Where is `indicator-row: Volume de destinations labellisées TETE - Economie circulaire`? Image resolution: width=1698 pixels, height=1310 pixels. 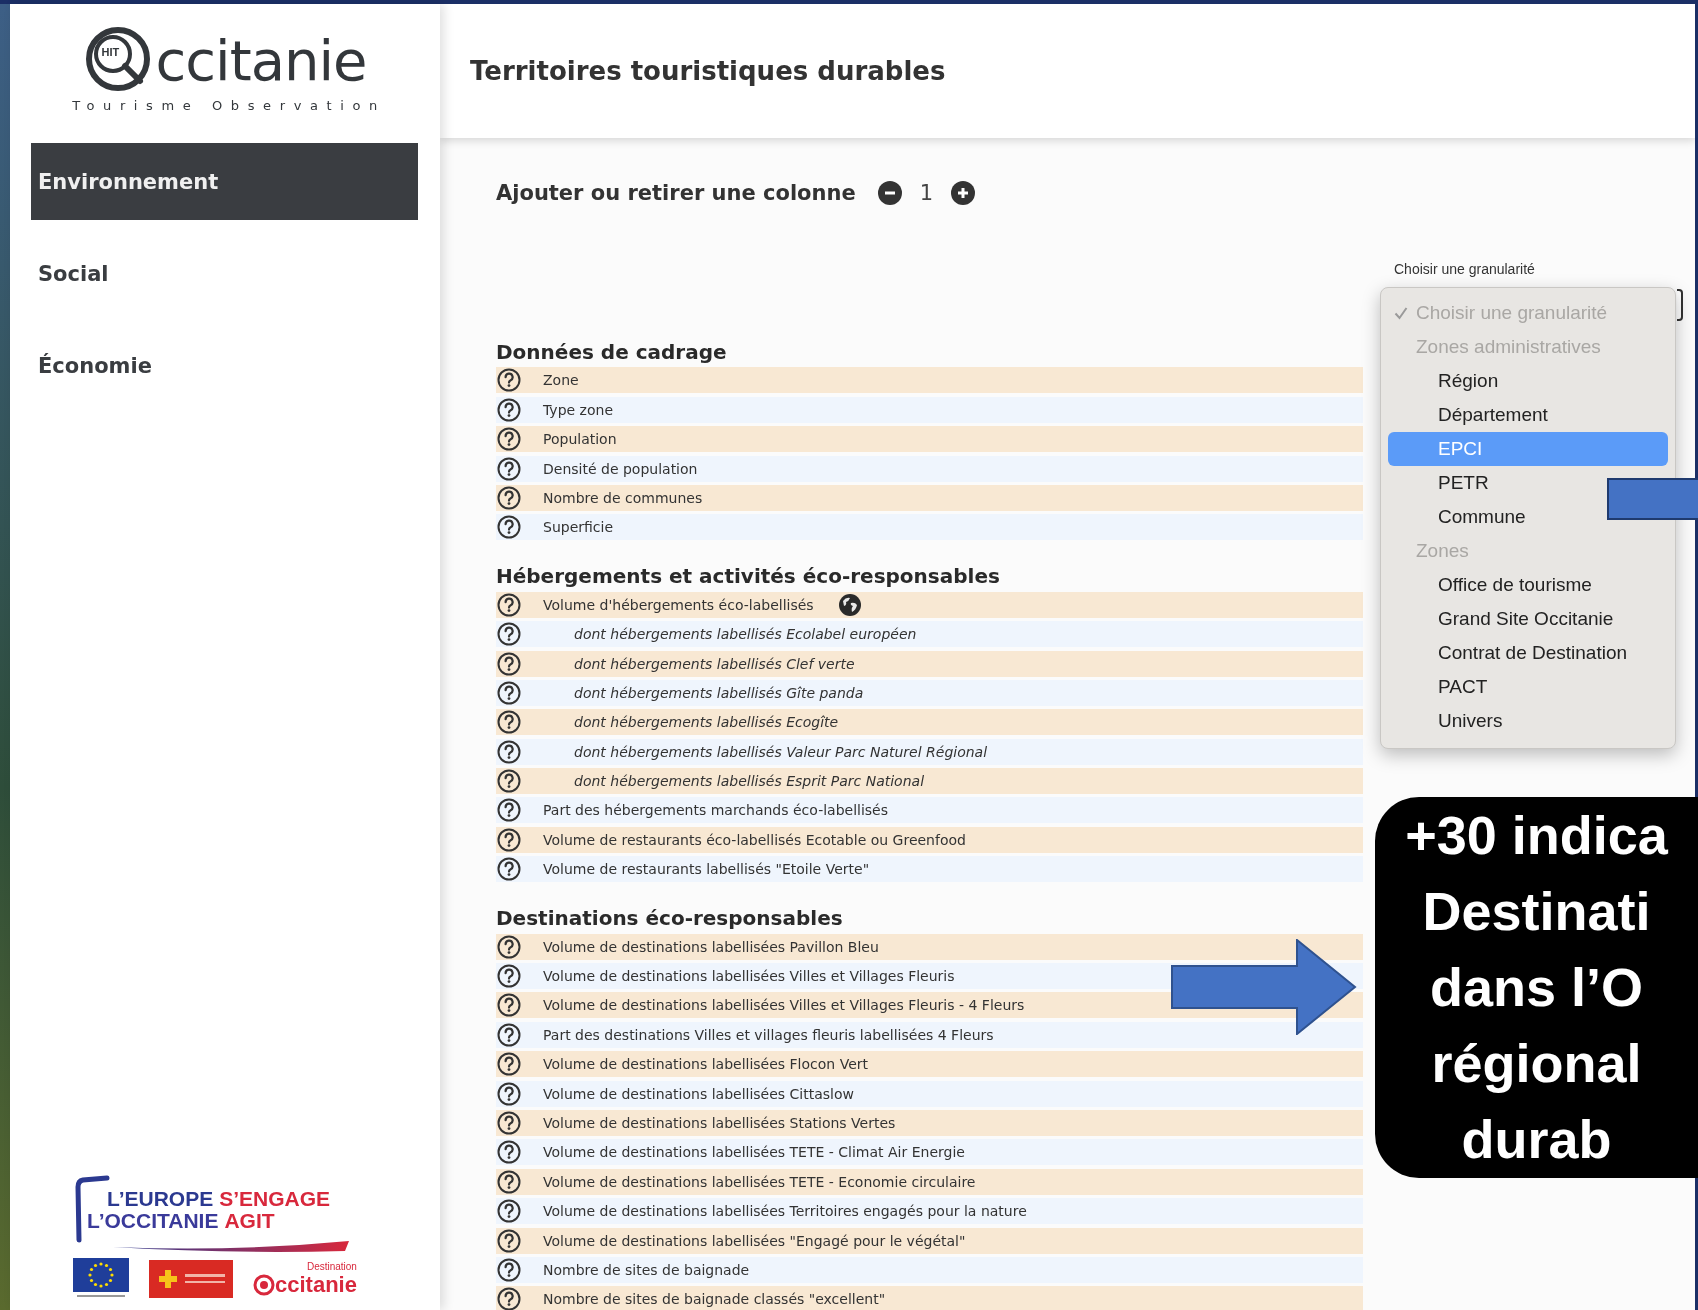
indicator-row: Volume de destinations labellisées TETE - Economie circulaire is located at coordinates (834, 1181).